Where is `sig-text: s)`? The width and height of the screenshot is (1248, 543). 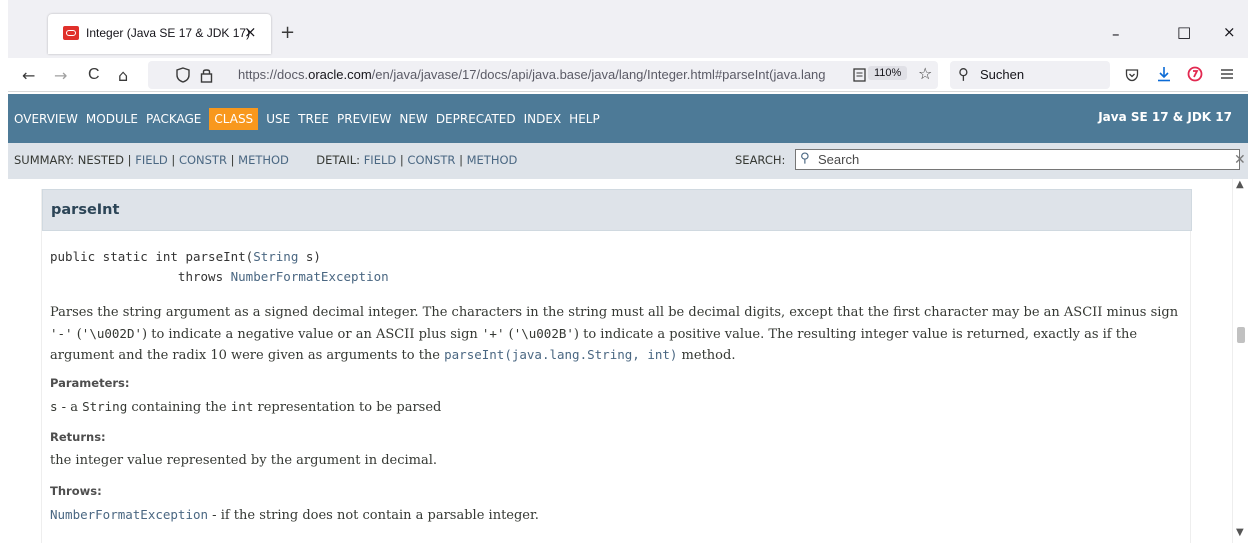 sig-text: s) is located at coordinates (309, 256).